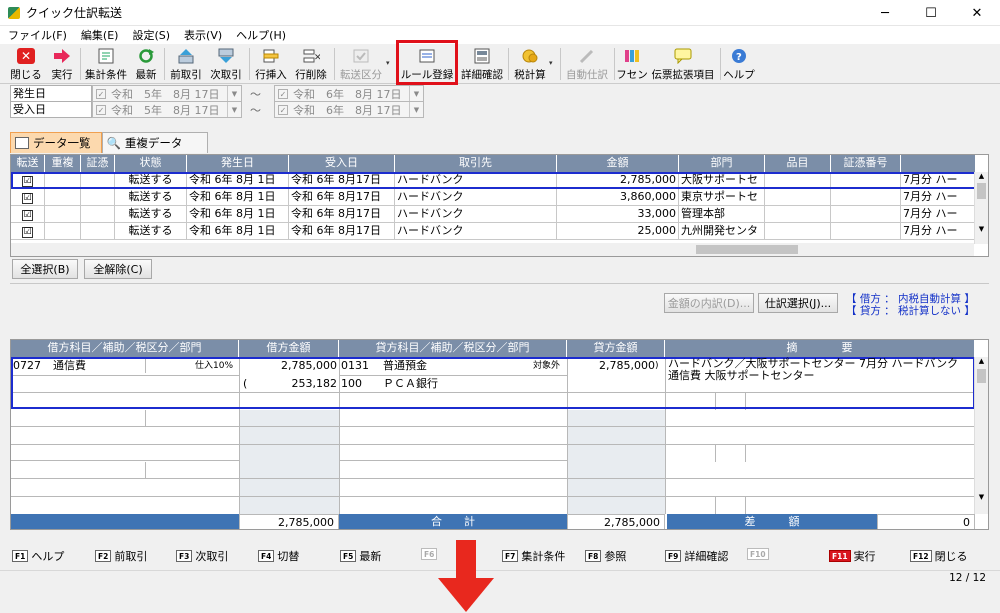 This screenshot has height=613, width=1000. Describe the element at coordinates (355, 365) in the screenshot. I see `credit-code: 0131` at that location.